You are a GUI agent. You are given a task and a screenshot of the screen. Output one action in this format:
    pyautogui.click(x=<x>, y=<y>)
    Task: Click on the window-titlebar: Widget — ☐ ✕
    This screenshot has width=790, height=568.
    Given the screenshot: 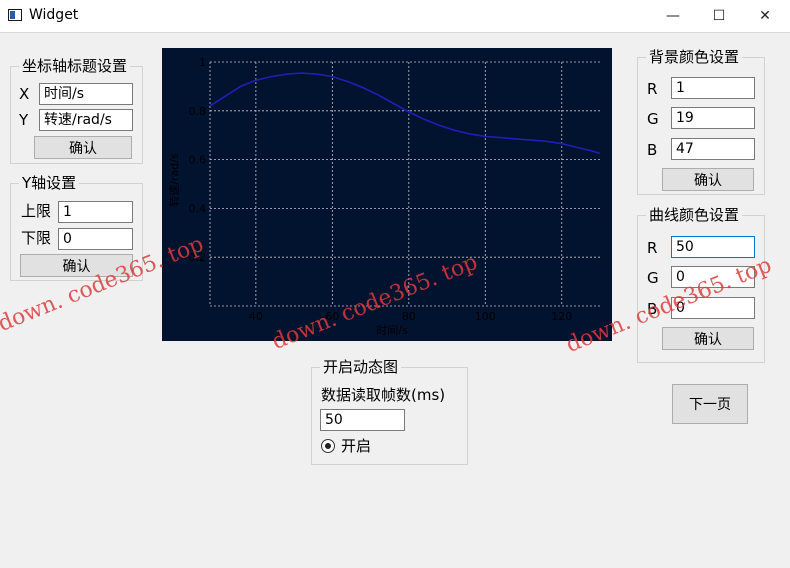 What is the action you would take?
    pyautogui.click(x=395, y=16)
    